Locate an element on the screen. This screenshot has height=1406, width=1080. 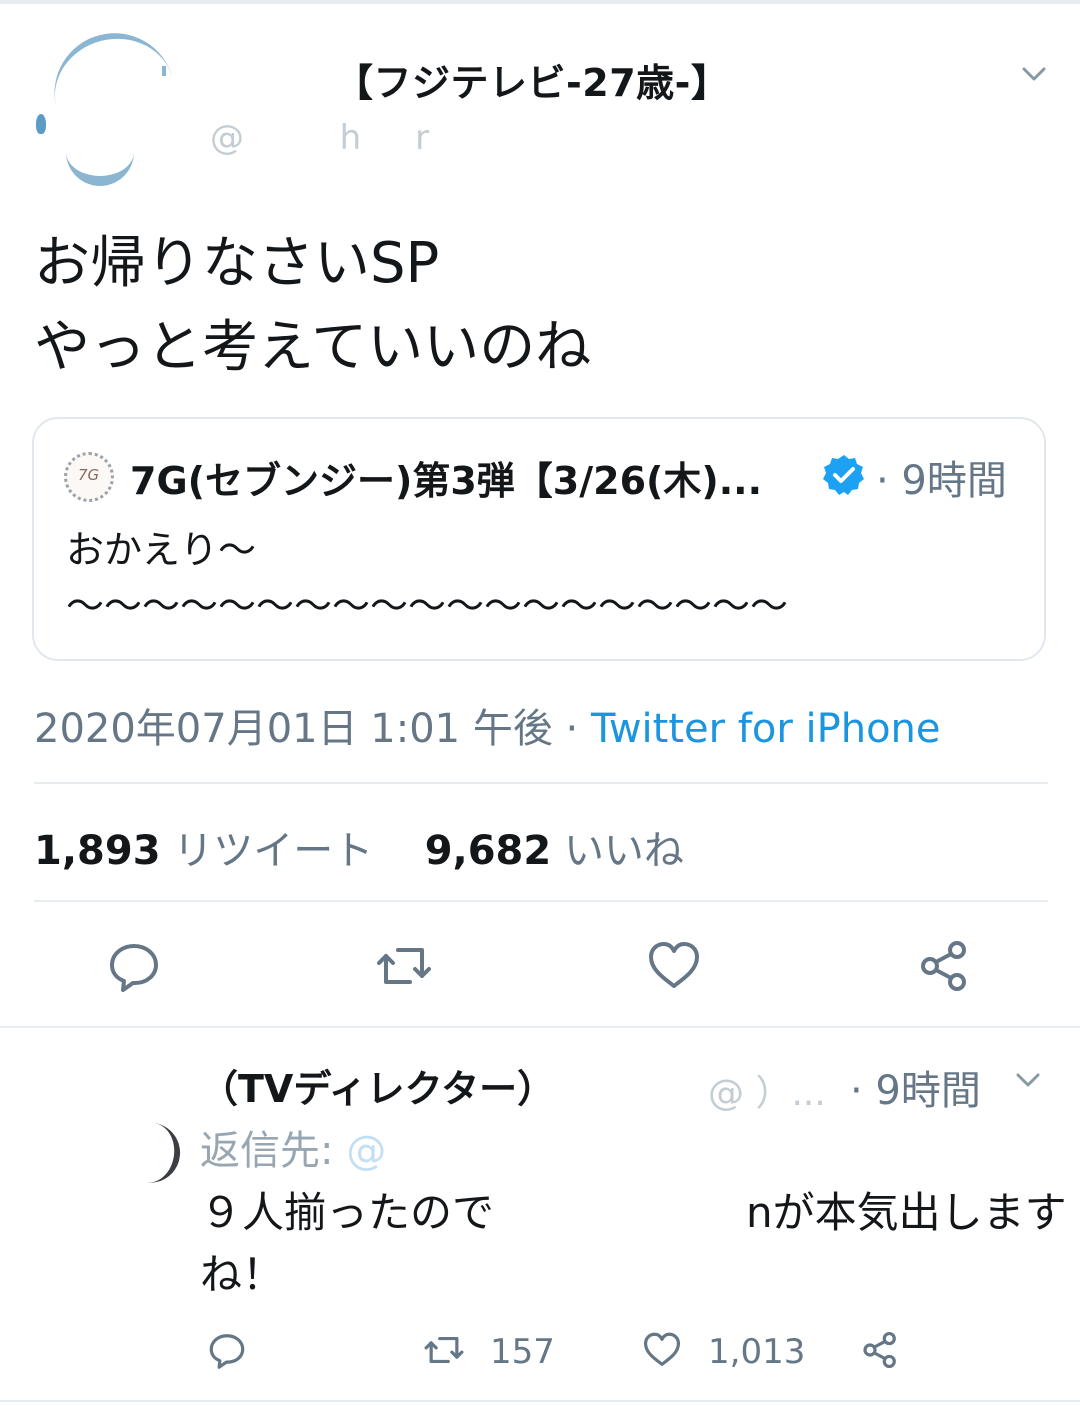
quoted-text: おかえり～ ～～～～～～～～～～～～～～～～～～～ is located at coordinates (427, 578).